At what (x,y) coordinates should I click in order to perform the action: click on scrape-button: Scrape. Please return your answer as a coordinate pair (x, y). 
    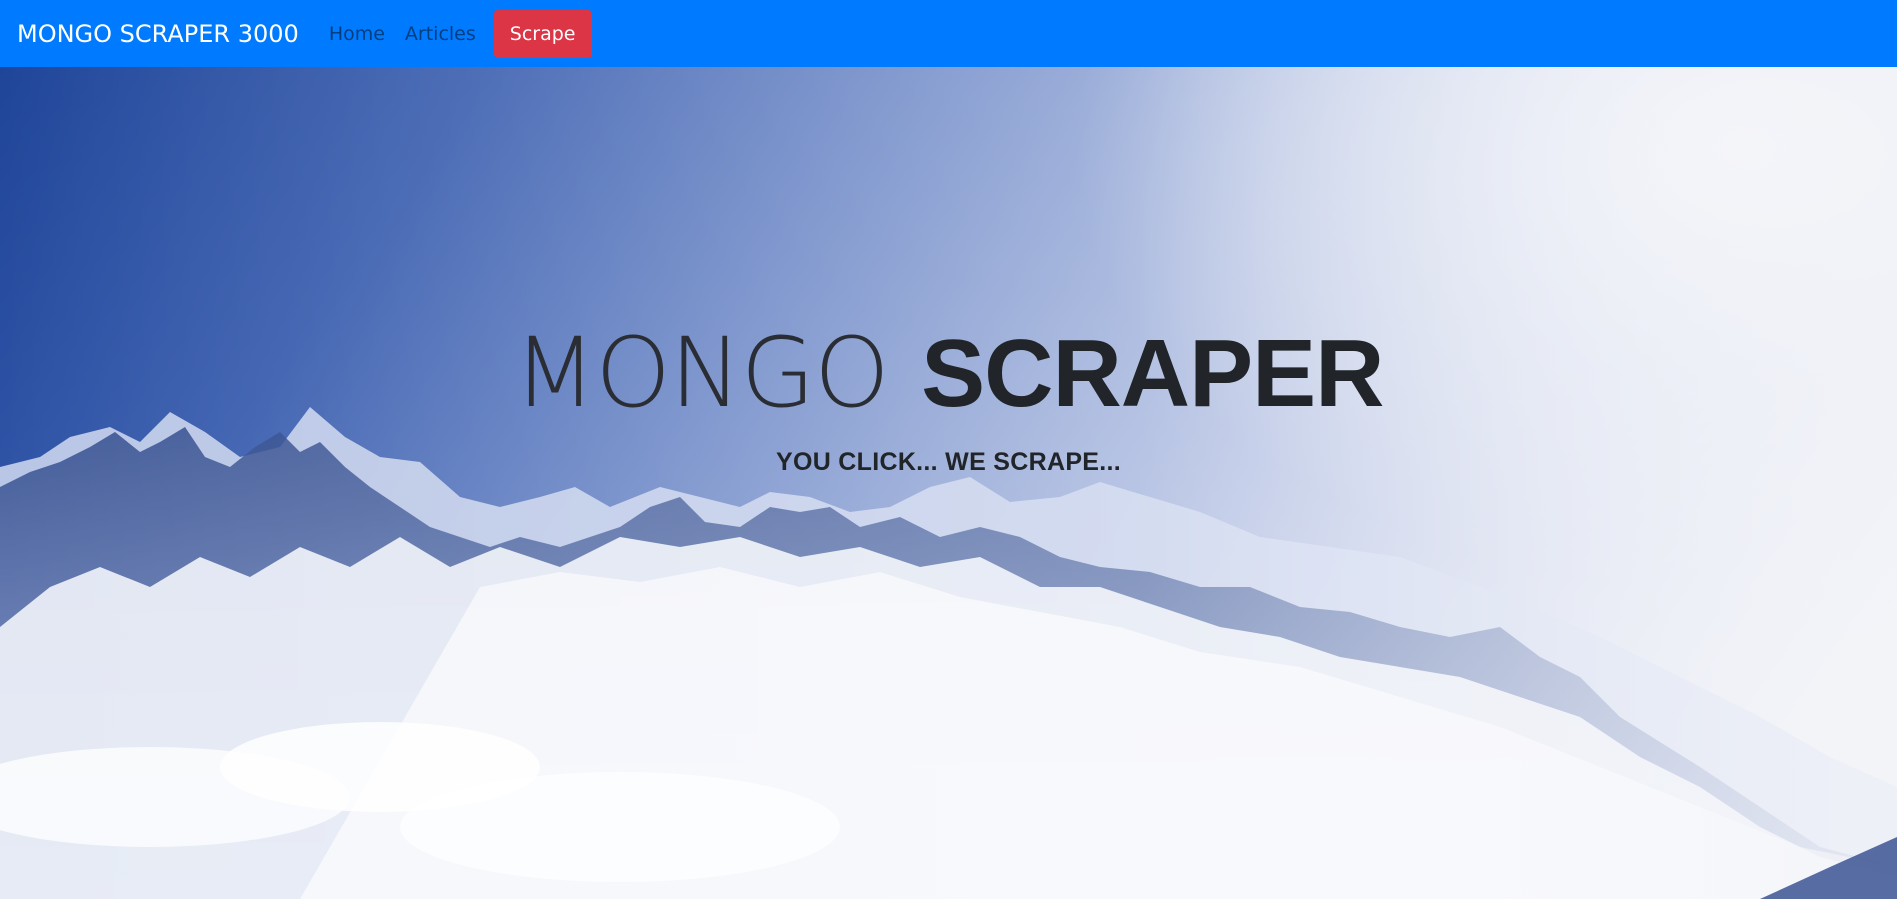
    Looking at the image, I should click on (542, 33).